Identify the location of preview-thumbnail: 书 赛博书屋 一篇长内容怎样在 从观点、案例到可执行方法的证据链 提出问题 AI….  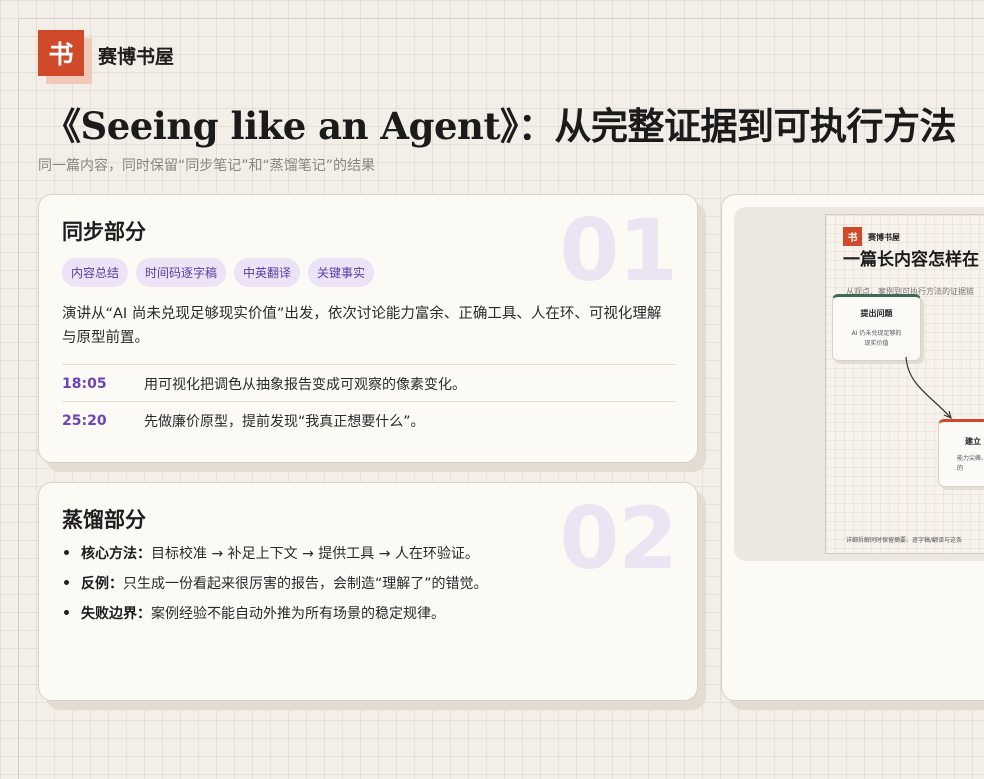
(904, 384).